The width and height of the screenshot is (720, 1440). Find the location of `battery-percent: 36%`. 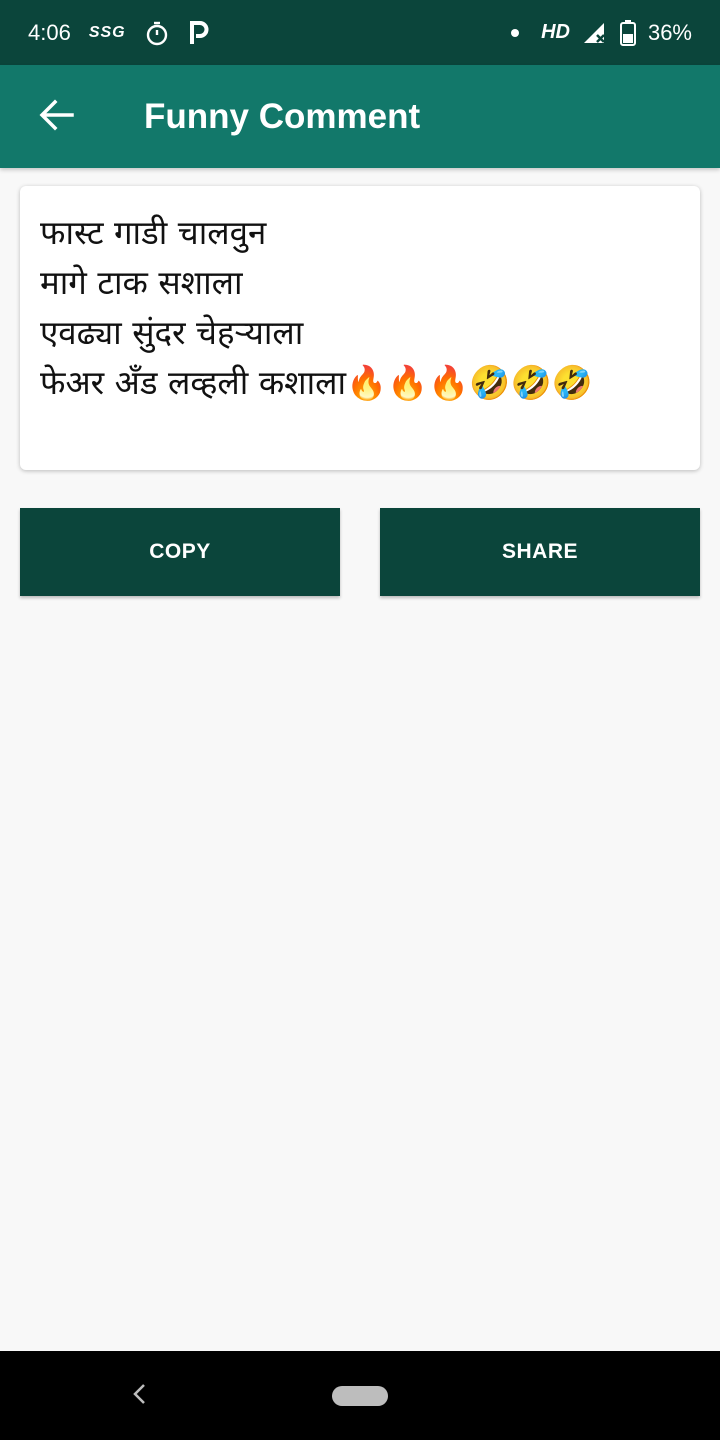

battery-percent: 36% is located at coordinates (669, 32).